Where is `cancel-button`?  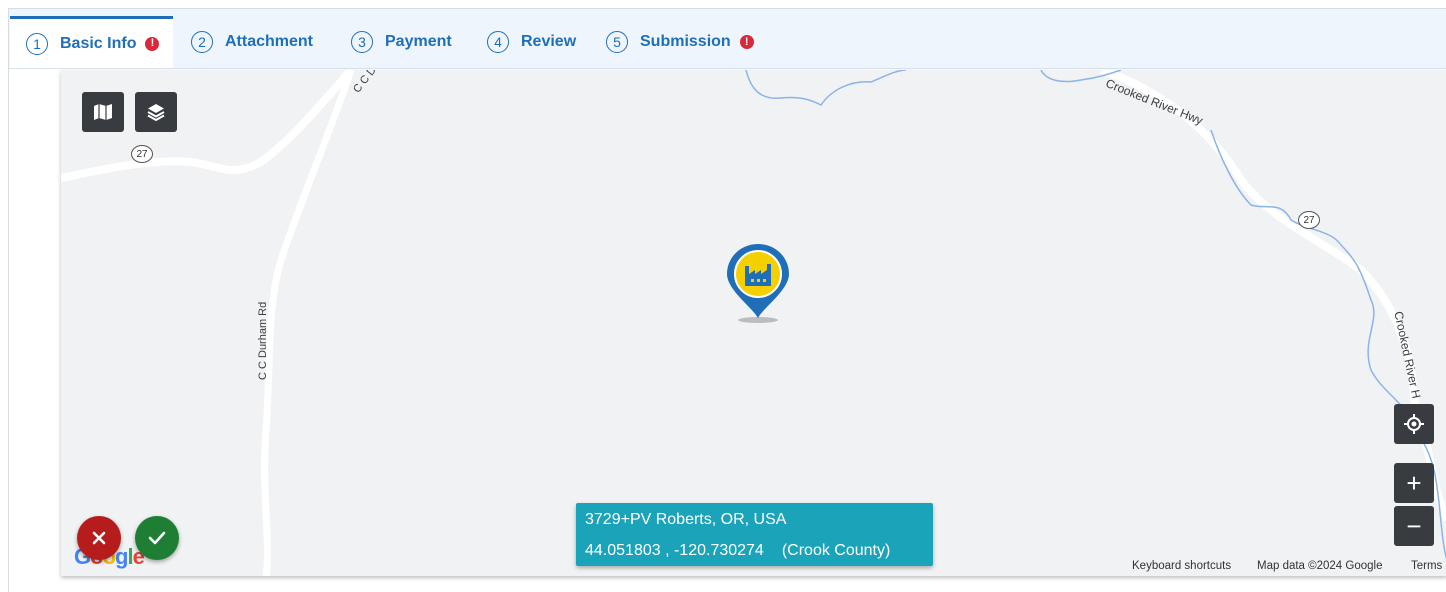
cancel-button is located at coordinates (99, 538).